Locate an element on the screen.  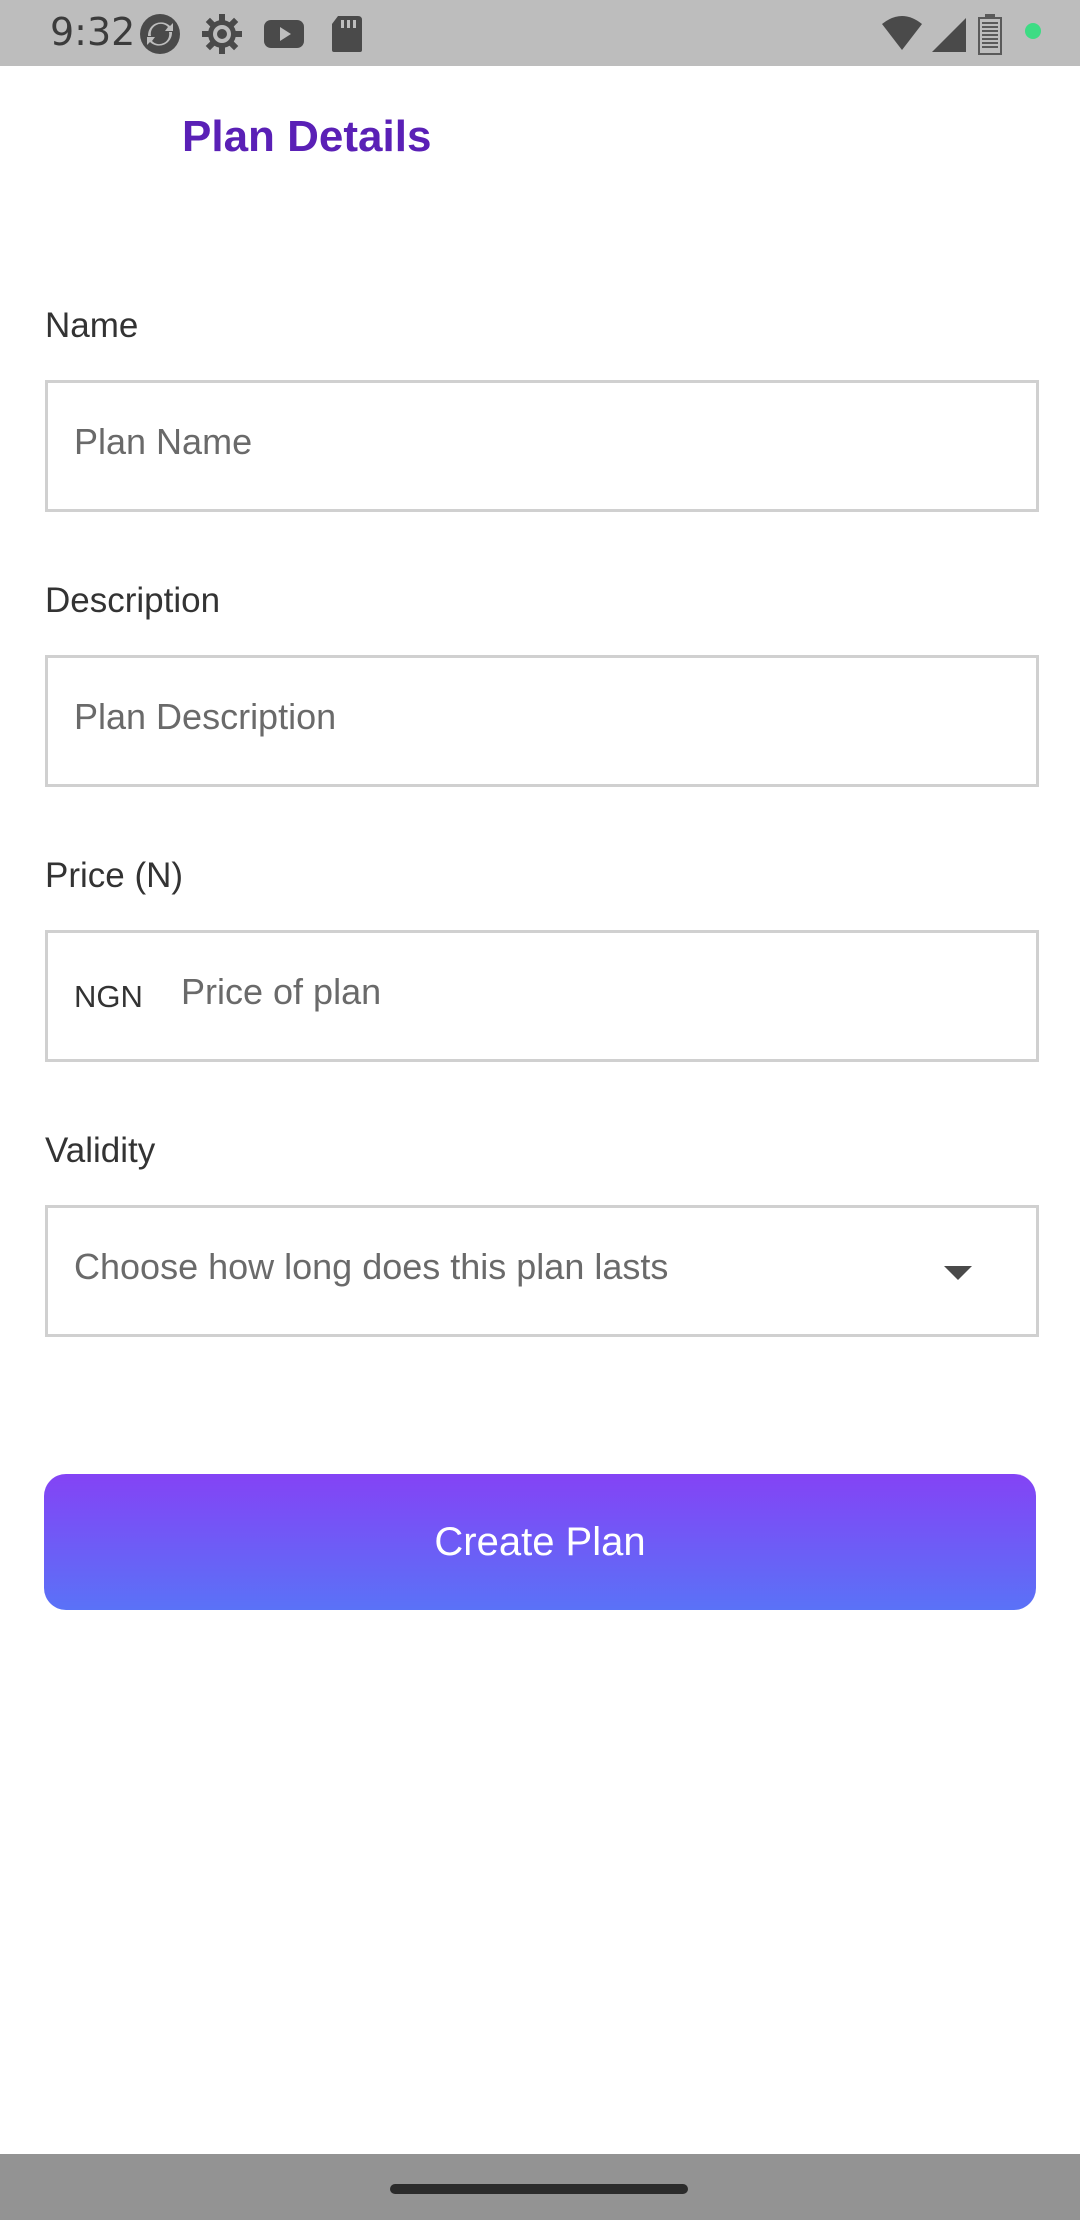
status-time: 9:32 is located at coordinates (93, 32).